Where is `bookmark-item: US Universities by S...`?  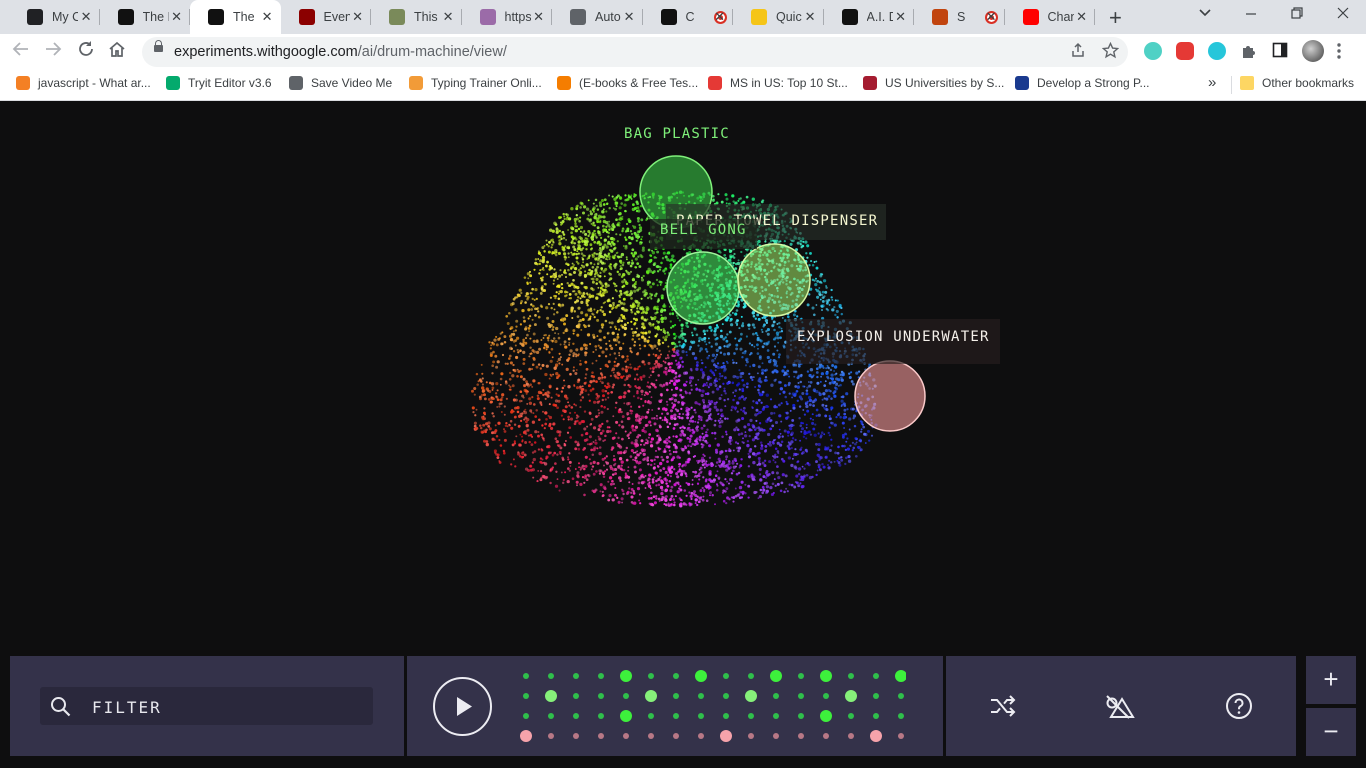
bookmark-item: US Universities by S... is located at coordinates (933, 83).